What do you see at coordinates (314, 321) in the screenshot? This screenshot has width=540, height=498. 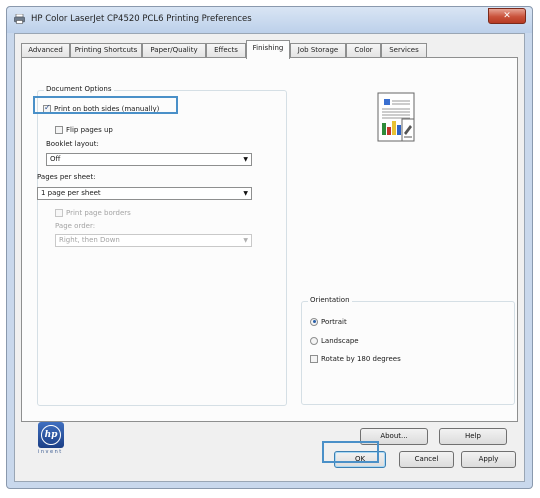 I see `portrait-radio` at bounding box center [314, 321].